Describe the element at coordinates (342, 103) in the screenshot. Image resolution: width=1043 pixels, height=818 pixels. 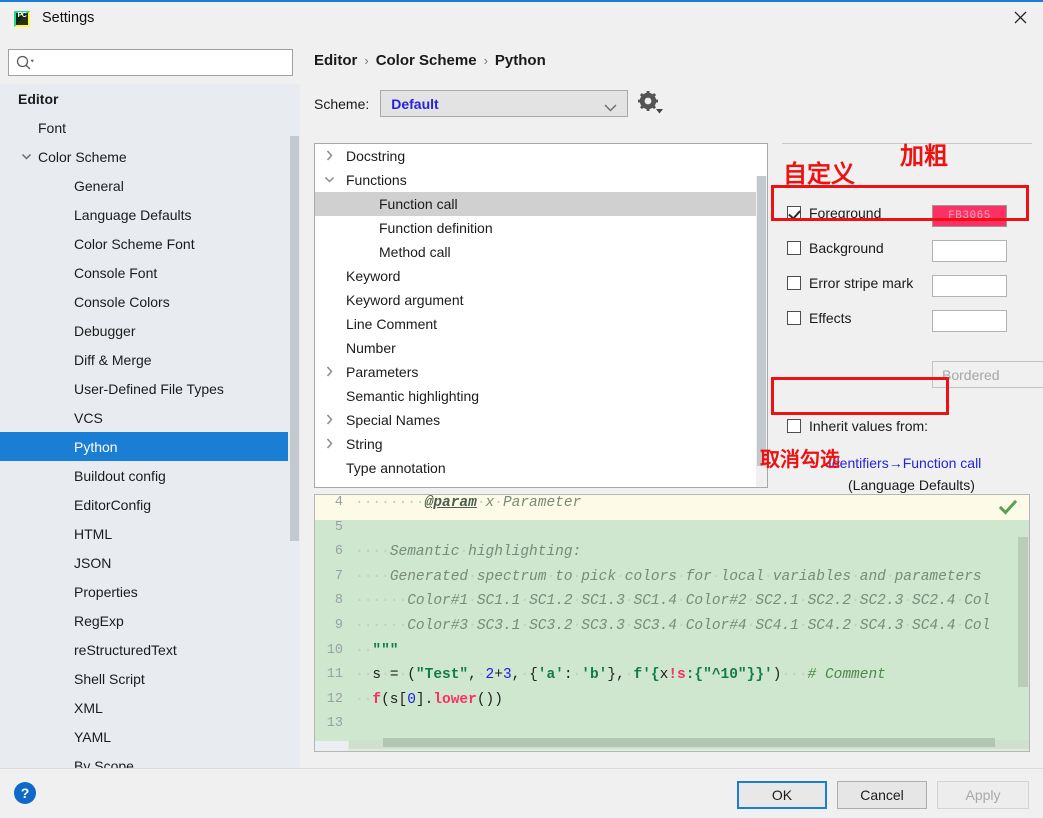
I see `scheme-label: Scheme:` at that location.